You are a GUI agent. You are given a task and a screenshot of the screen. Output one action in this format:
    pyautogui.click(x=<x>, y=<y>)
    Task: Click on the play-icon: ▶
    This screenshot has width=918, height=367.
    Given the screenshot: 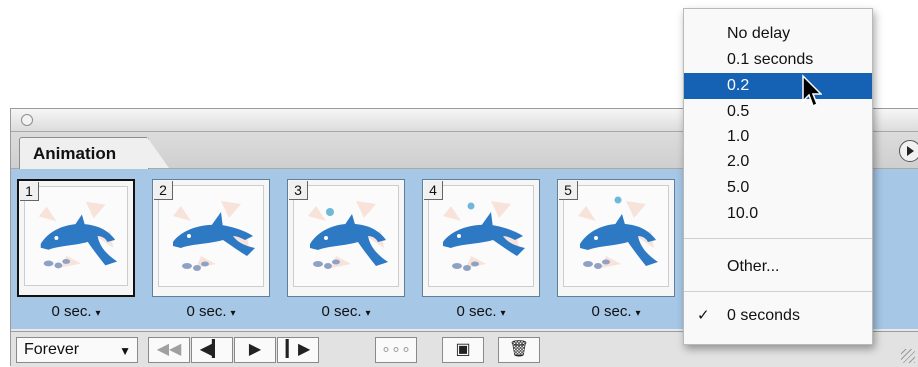 What is the action you would take?
    pyautogui.click(x=255, y=349)
    